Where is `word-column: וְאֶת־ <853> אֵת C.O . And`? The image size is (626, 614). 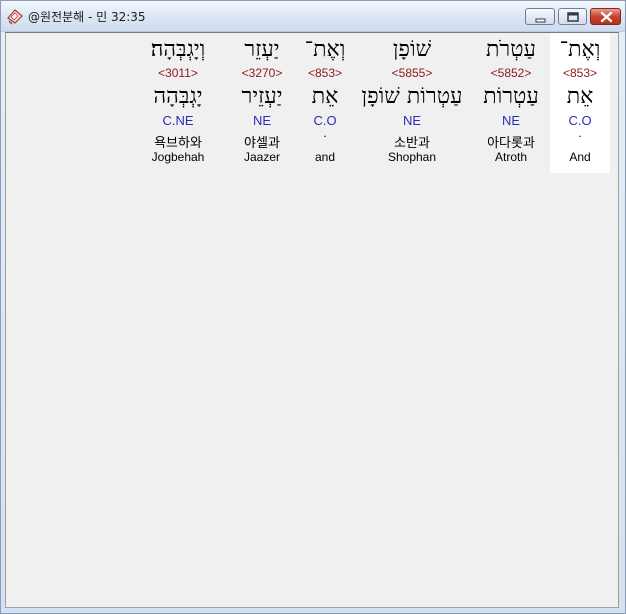
word-column: וְאֶת־ <853> אֵת C.O . And is located at coordinates (580, 103).